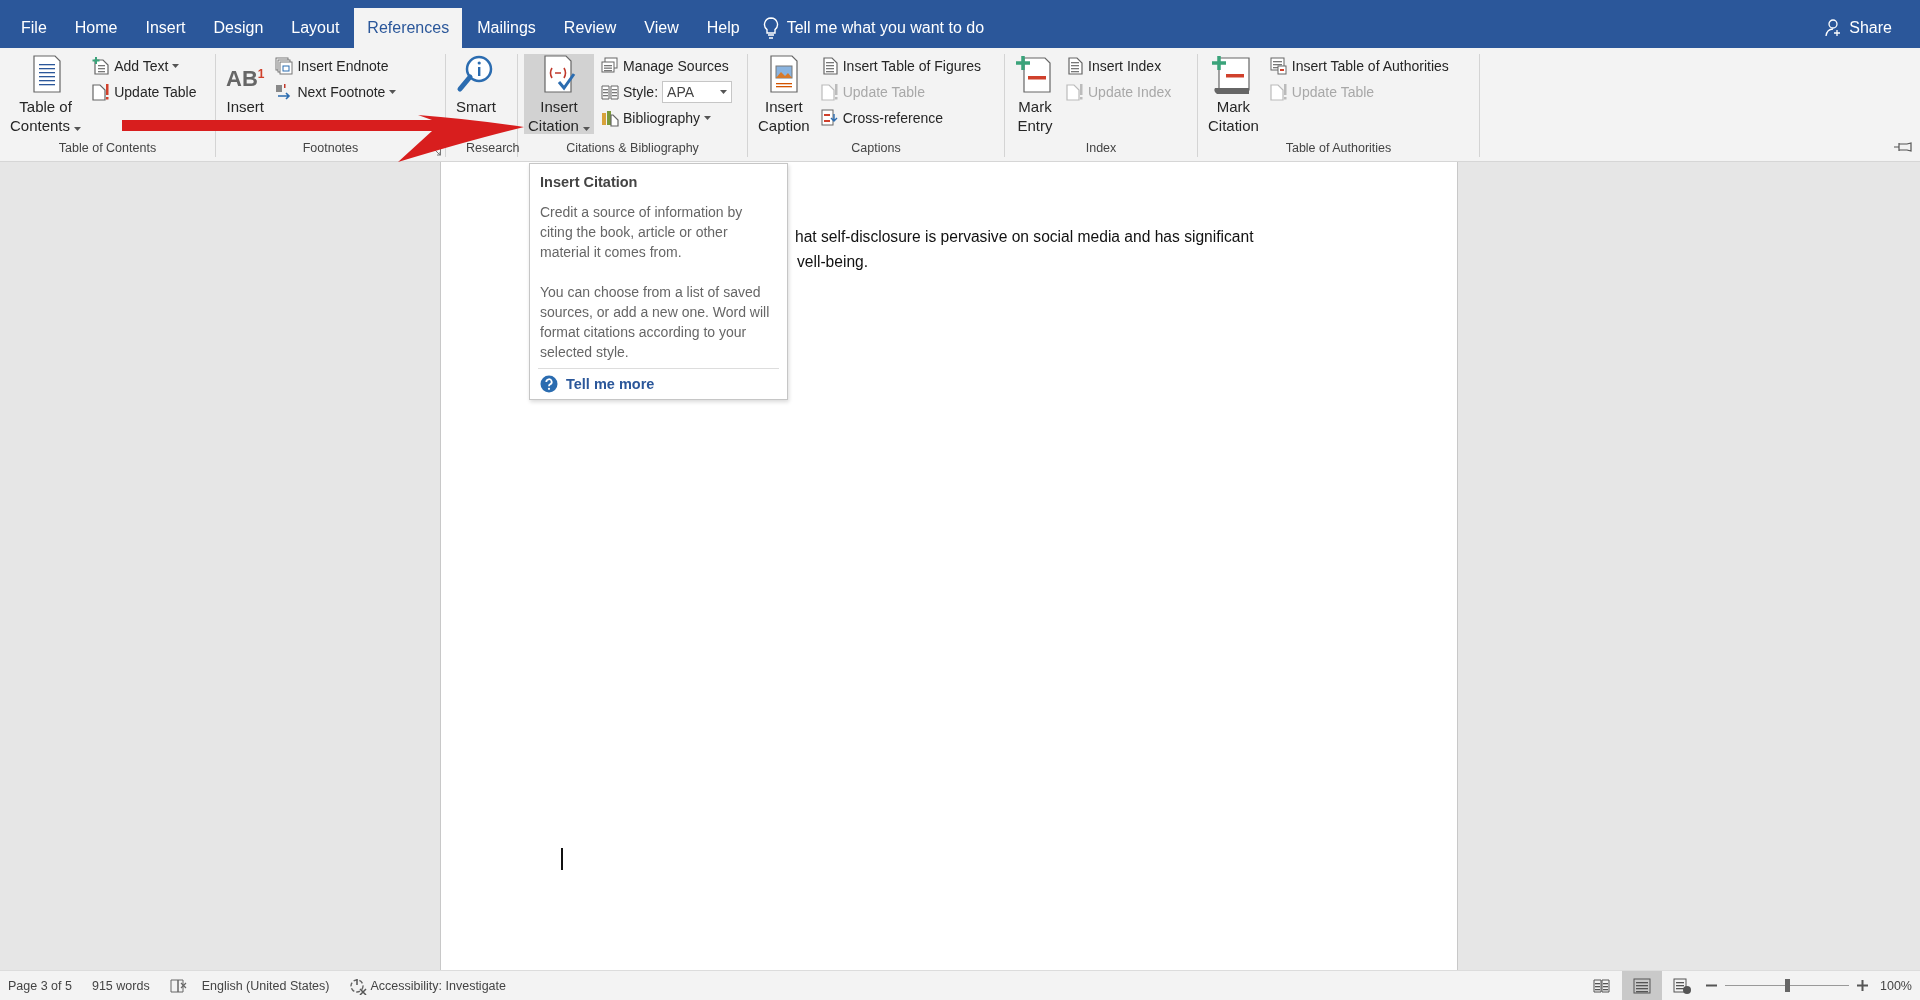 This screenshot has width=1920, height=1000. Describe the element at coordinates (642, 232) in the screenshot. I see `tooltip-text: Credit a source of information by citing the book, article or other material it comes from.` at that location.